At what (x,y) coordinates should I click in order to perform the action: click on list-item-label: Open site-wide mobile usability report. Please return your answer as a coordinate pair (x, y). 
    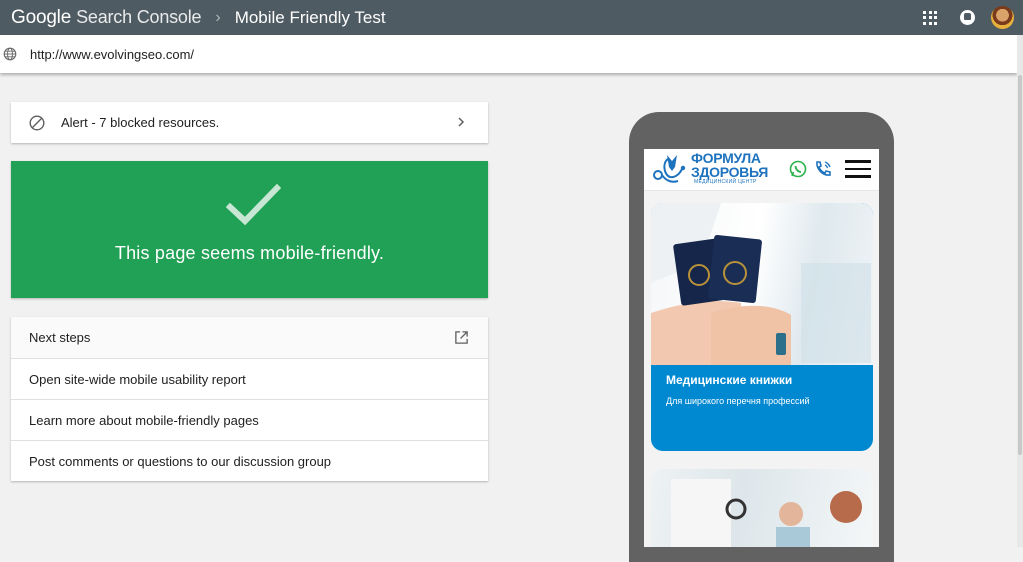
    Looking at the image, I should click on (137, 379).